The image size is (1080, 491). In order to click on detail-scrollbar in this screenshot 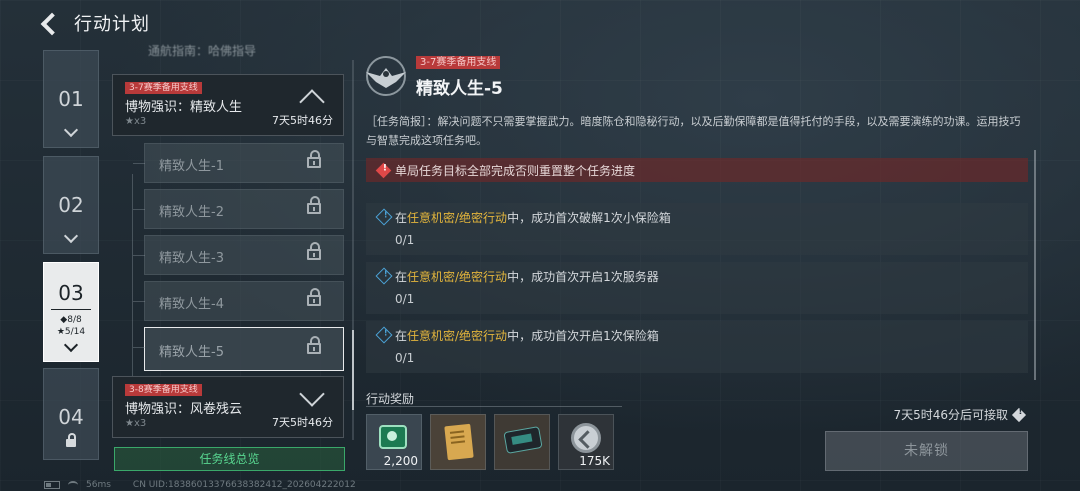, I will do `click(1035, 265)`.